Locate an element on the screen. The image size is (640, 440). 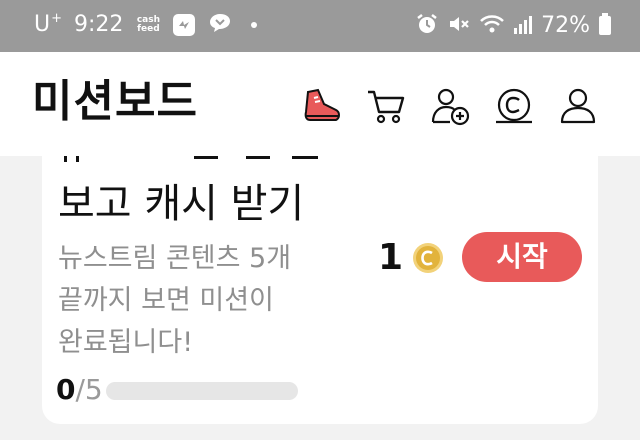
mission-title: 보고 캐시 받기 is located at coordinates (181, 204).